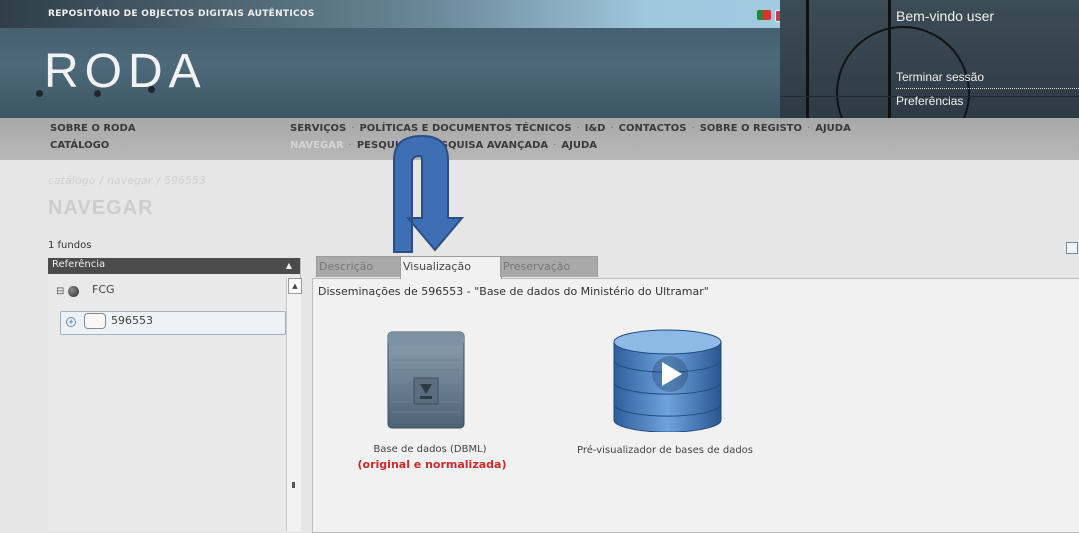  Describe the element at coordinates (125, 71) in the screenshot. I see `roda-logo: RODA` at that location.